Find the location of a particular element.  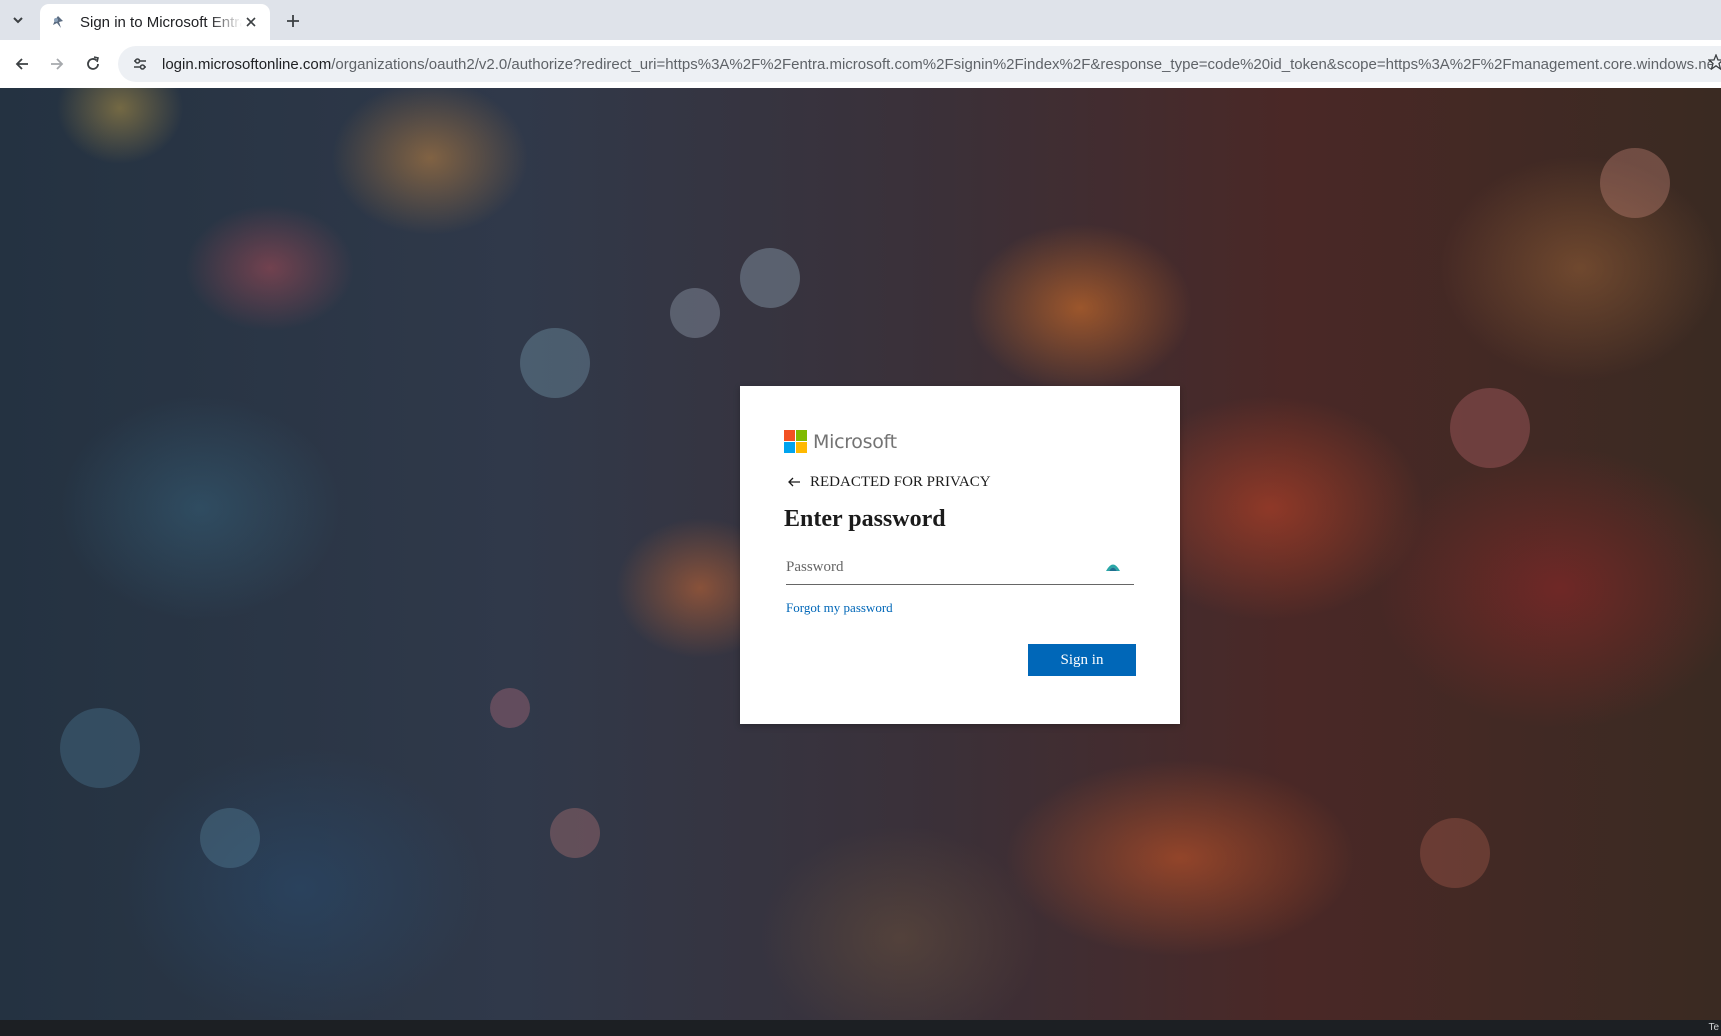

microsoft-wordmark: Microsoft is located at coordinates (855, 441).